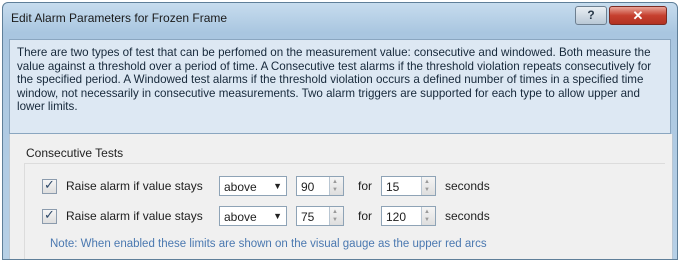 This screenshot has width=680, height=262. I want to click on enable-checkbox-2: ✓, so click(49, 215).